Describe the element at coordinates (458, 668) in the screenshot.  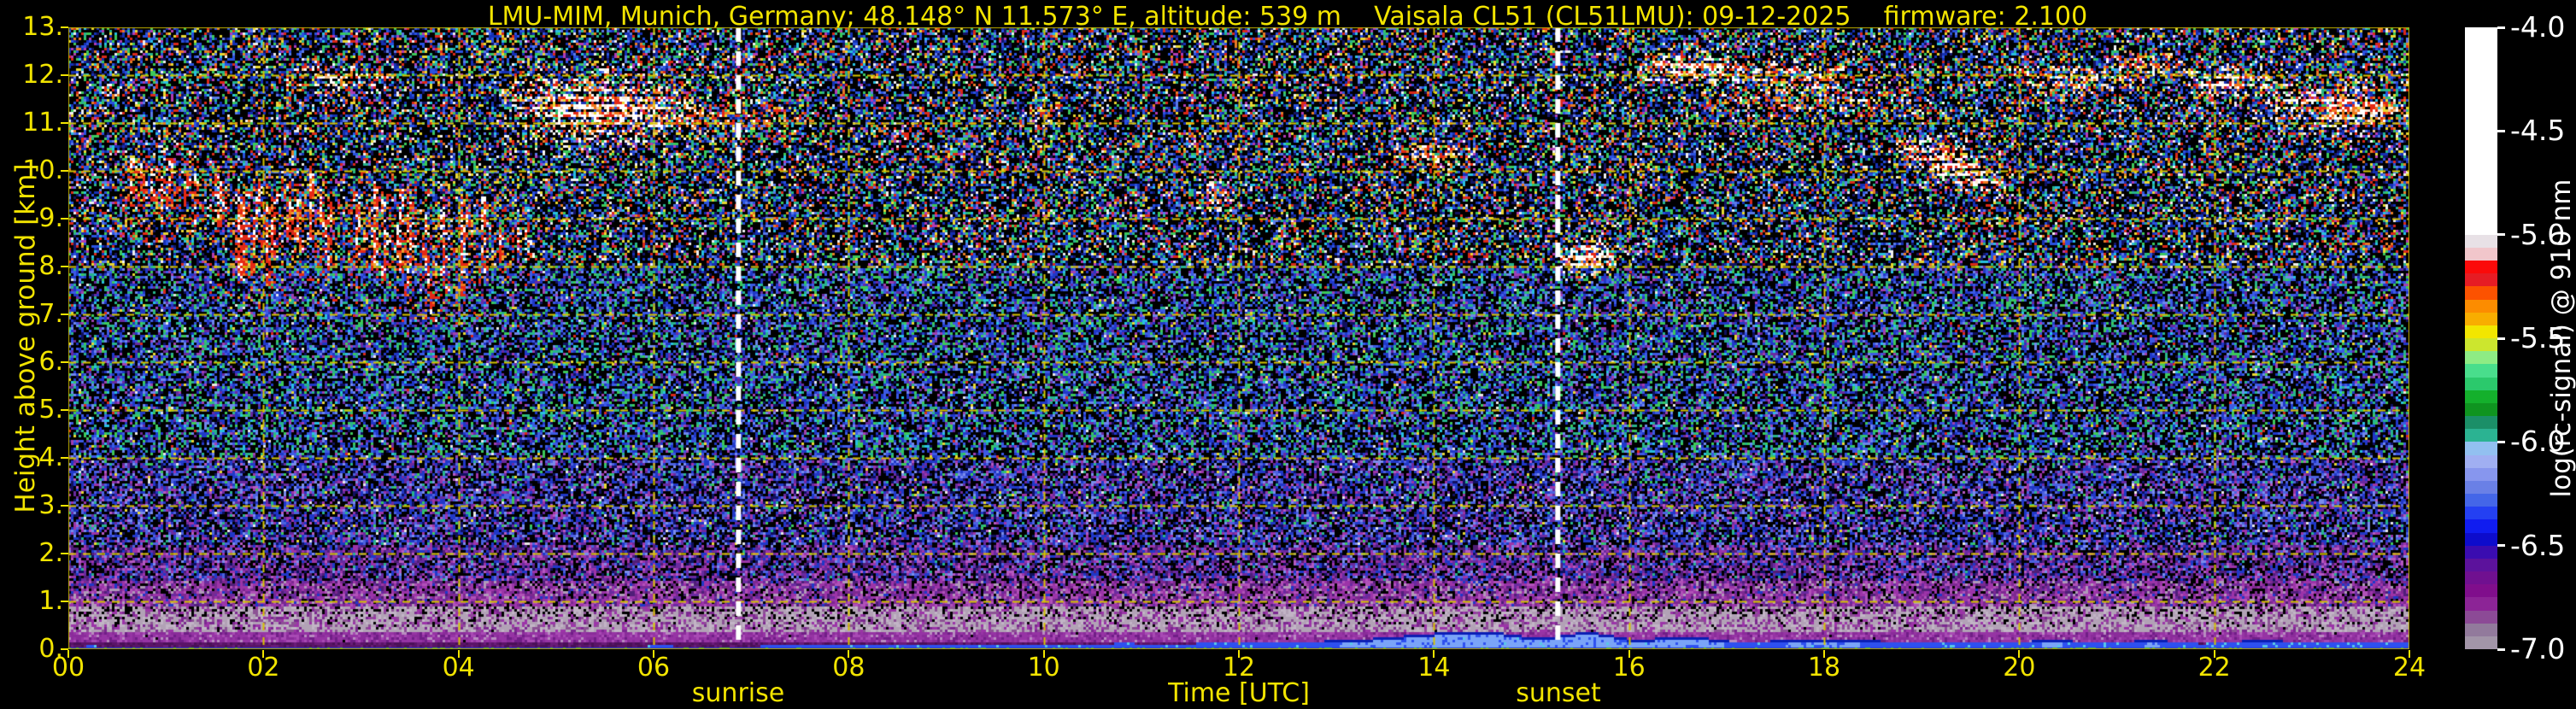
I see `x-tick-label: 04` at that location.